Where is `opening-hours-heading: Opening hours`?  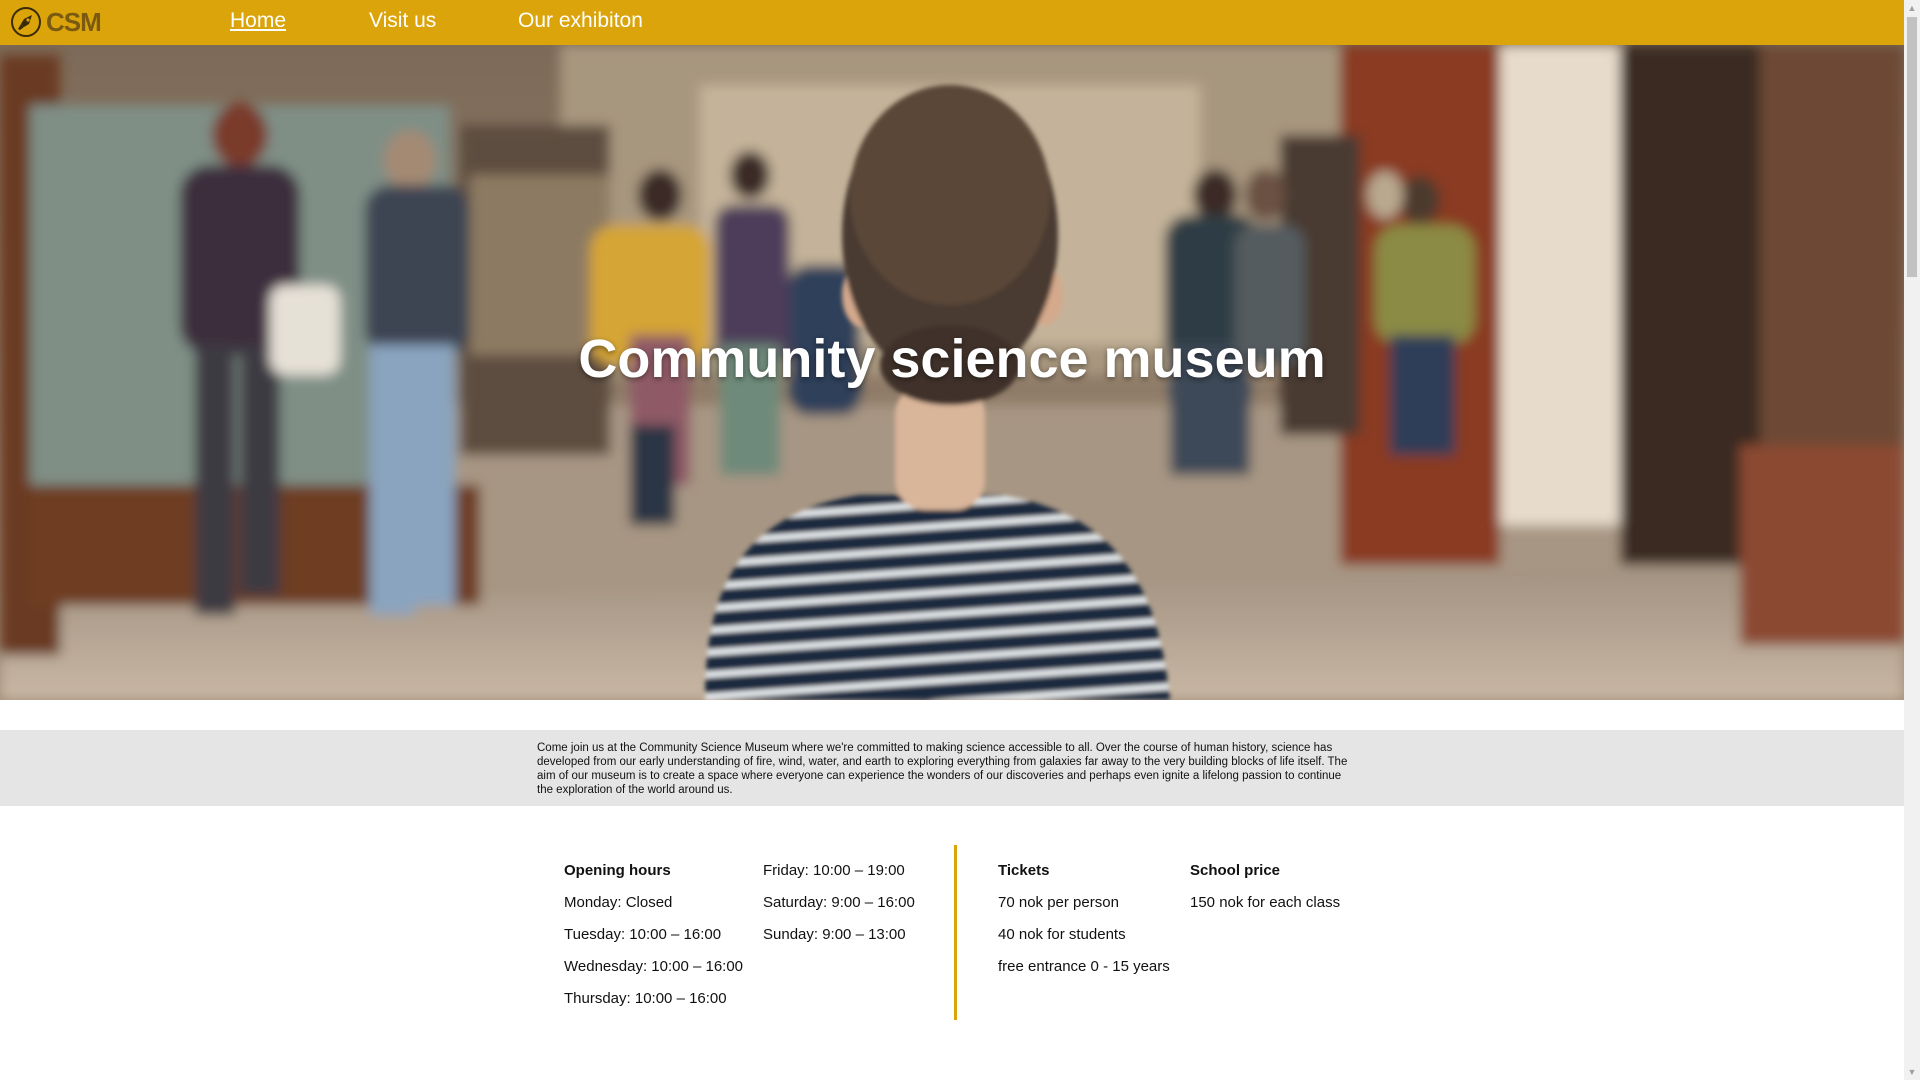
opening-hours-heading: Opening hours is located at coordinates (617, 870).